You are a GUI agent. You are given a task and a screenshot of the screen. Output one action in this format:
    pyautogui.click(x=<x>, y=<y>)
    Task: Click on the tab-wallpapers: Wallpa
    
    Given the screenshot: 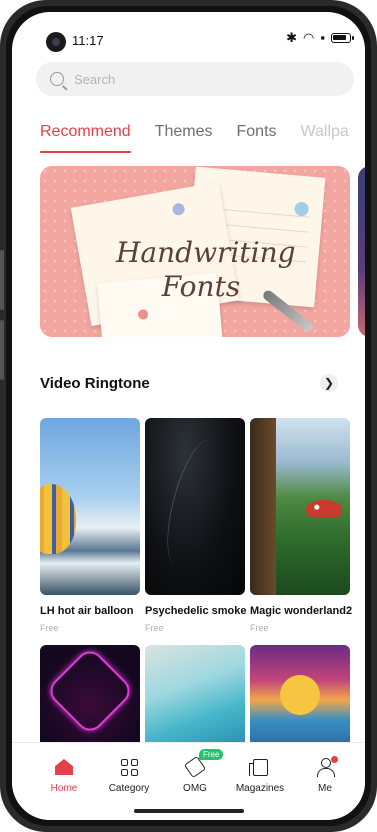 What is the action you would take?
    pyautogui.click(x=325, y=132)
    